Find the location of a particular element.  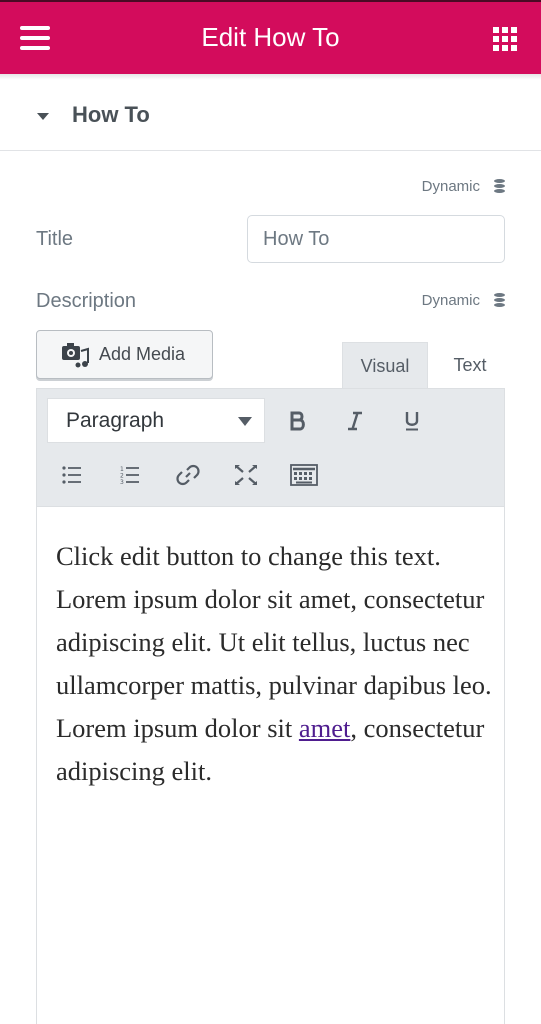

toolbar-toggle-button is located at coordinates (304, 475).